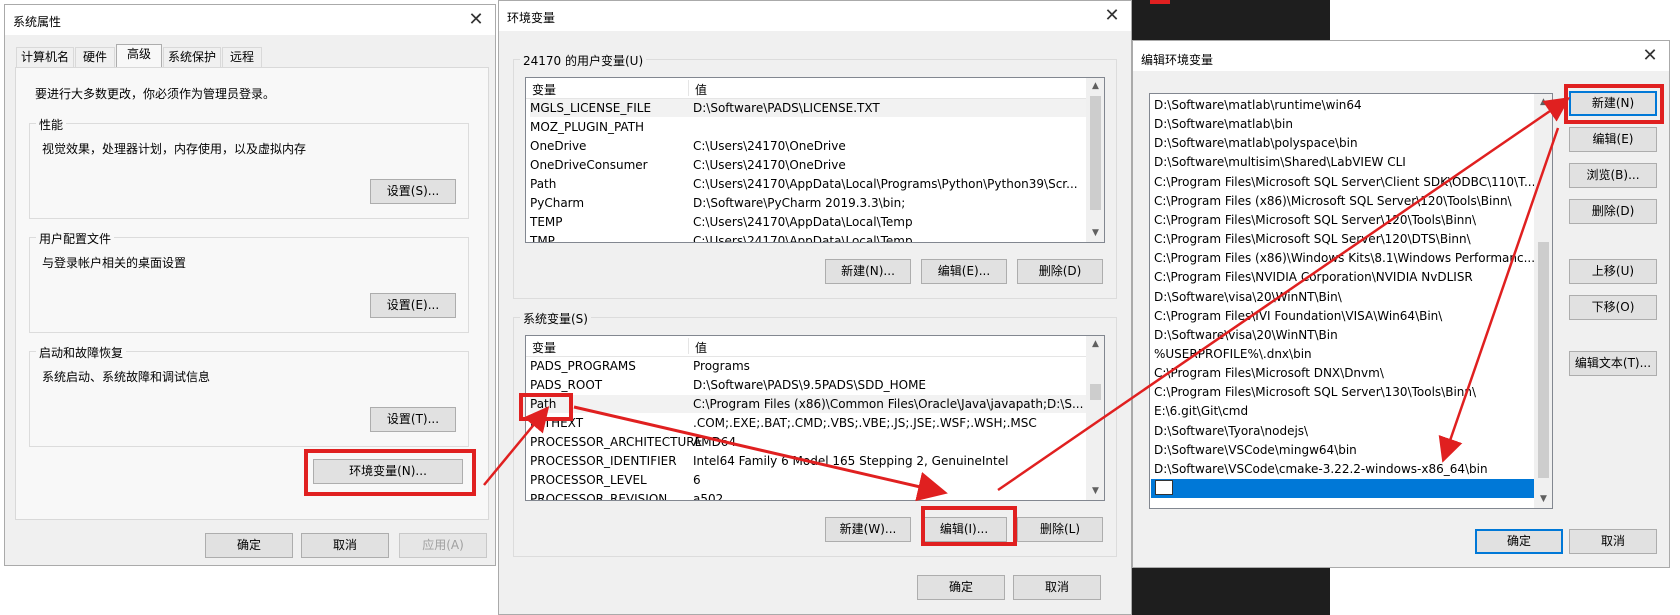  Describe the element at coordinates (1499, 295) in the screenshot. I see `arrow-new-to-entry` at that location.